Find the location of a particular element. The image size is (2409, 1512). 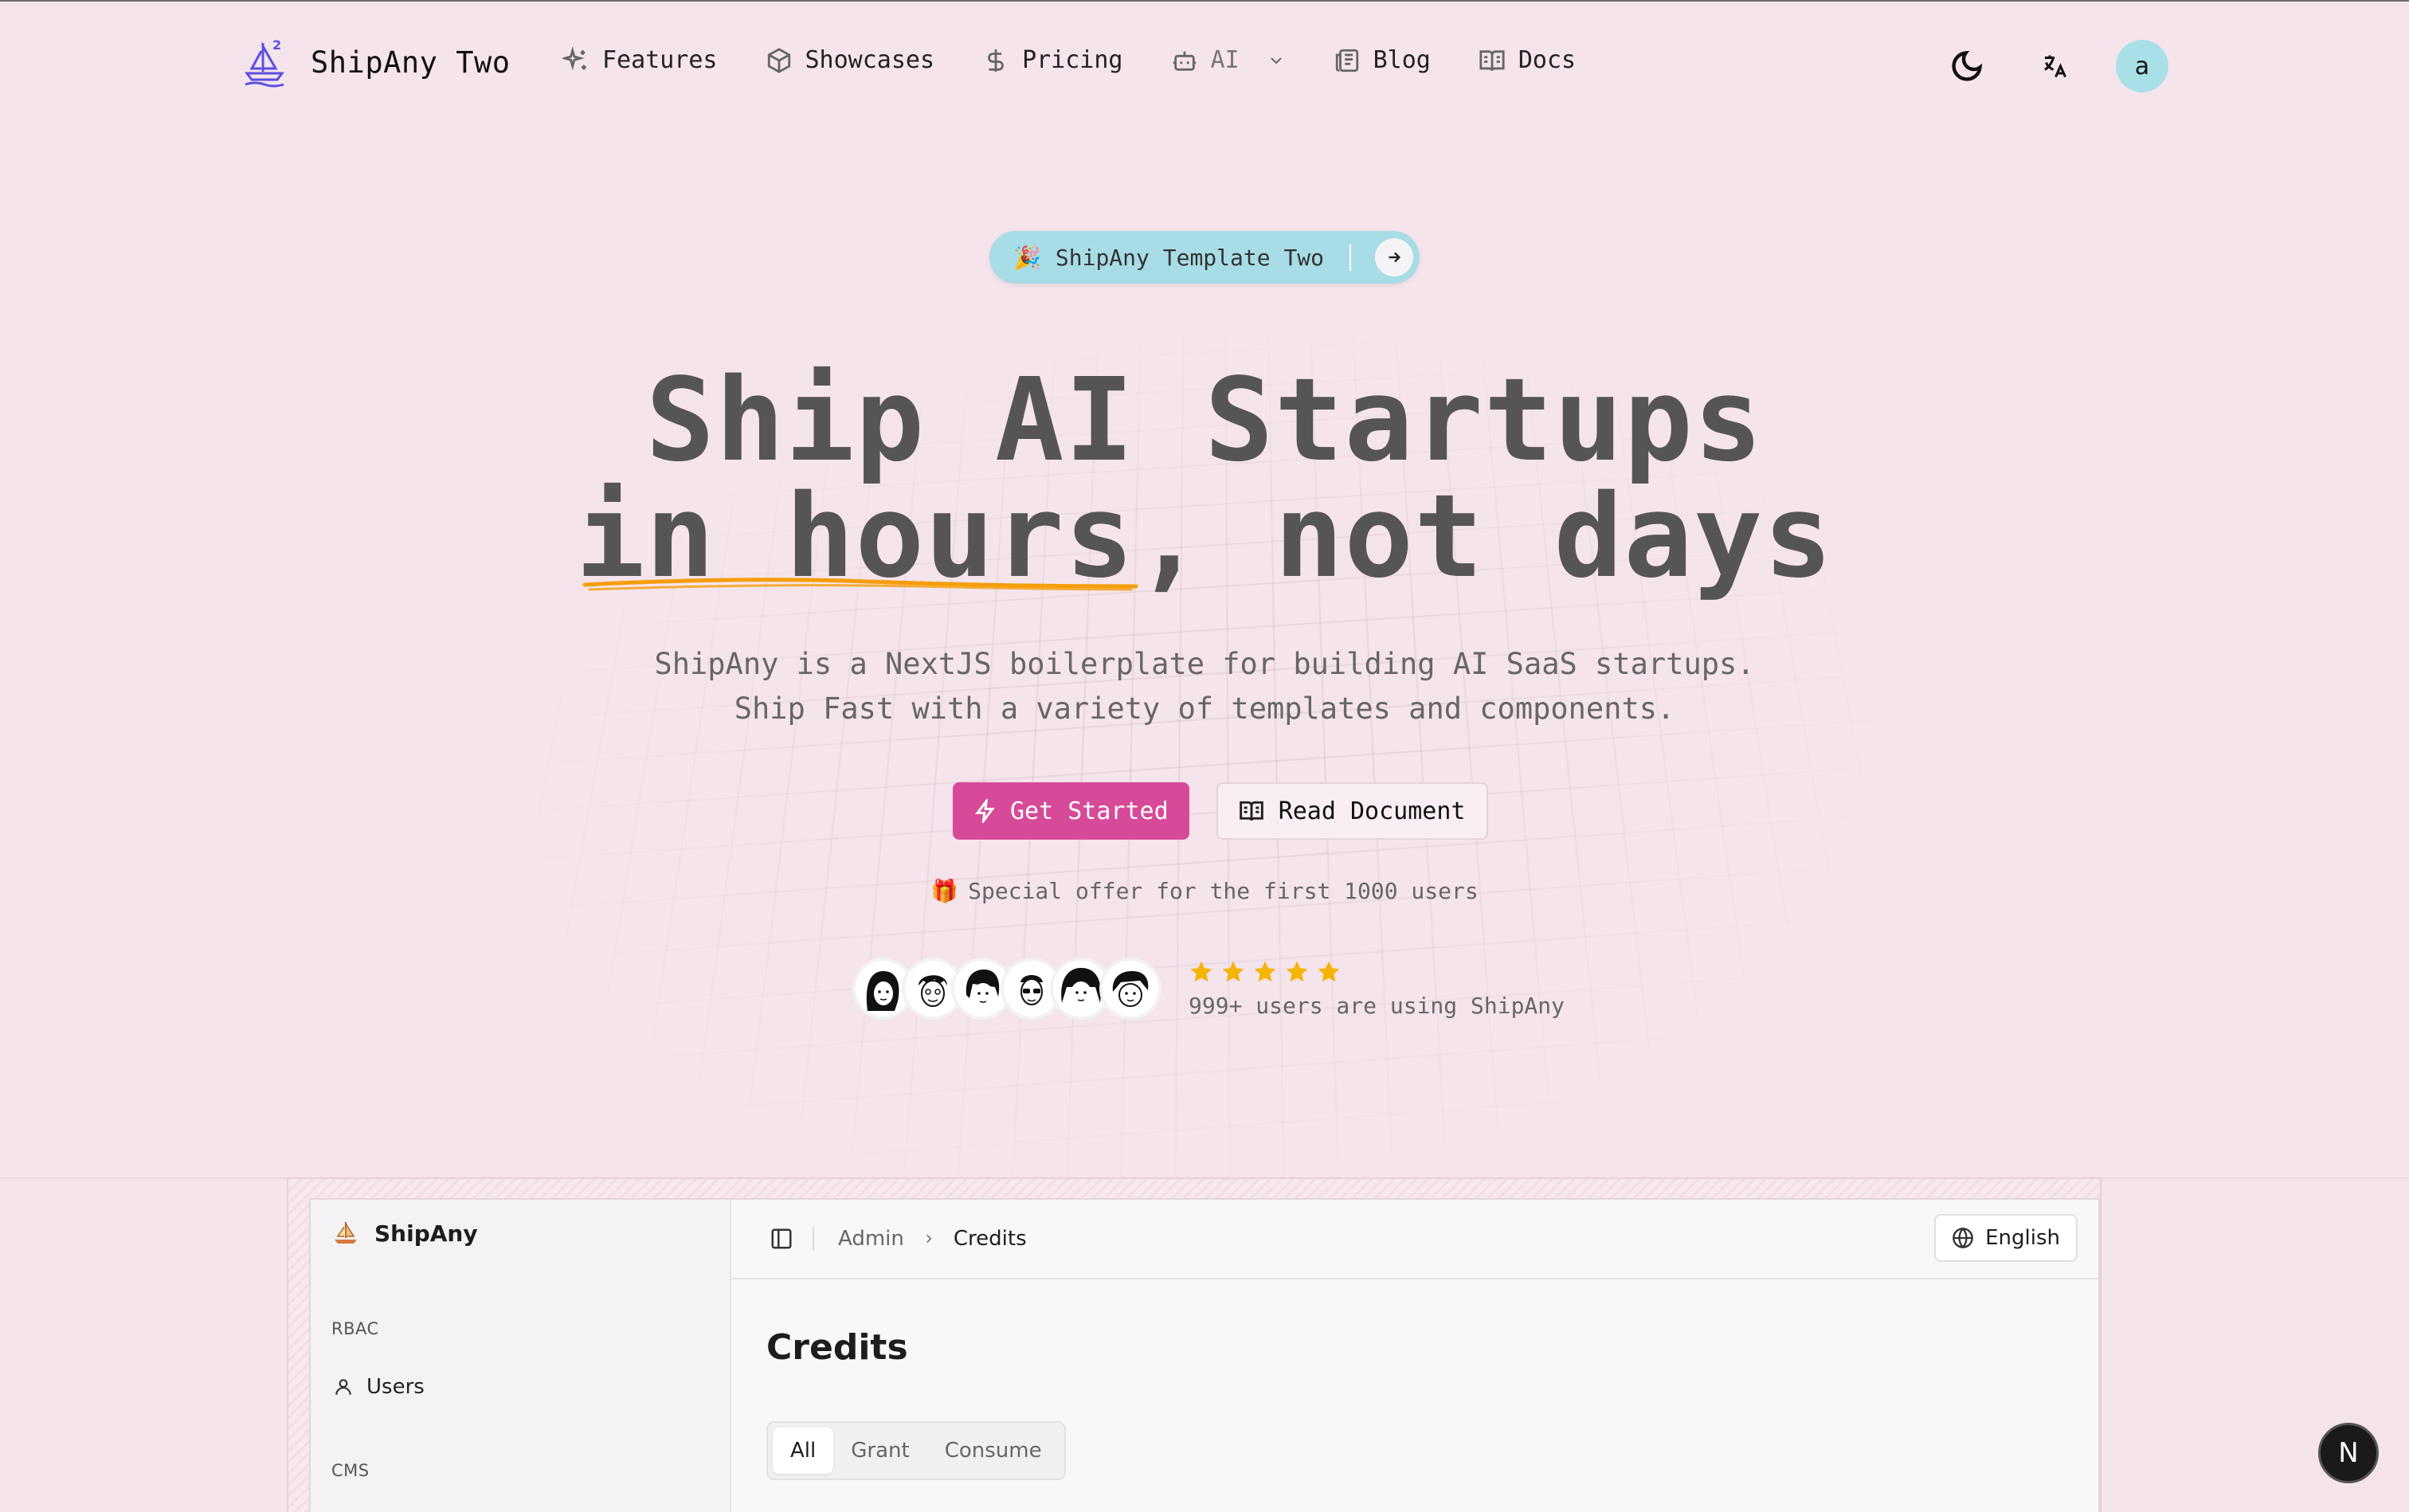

tab-all: All is located at coordinates (803, 1451).